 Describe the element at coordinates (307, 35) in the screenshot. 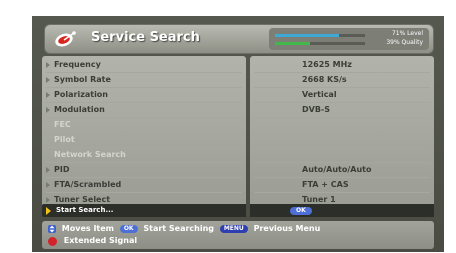

I see `level-bar-fill` at that location.